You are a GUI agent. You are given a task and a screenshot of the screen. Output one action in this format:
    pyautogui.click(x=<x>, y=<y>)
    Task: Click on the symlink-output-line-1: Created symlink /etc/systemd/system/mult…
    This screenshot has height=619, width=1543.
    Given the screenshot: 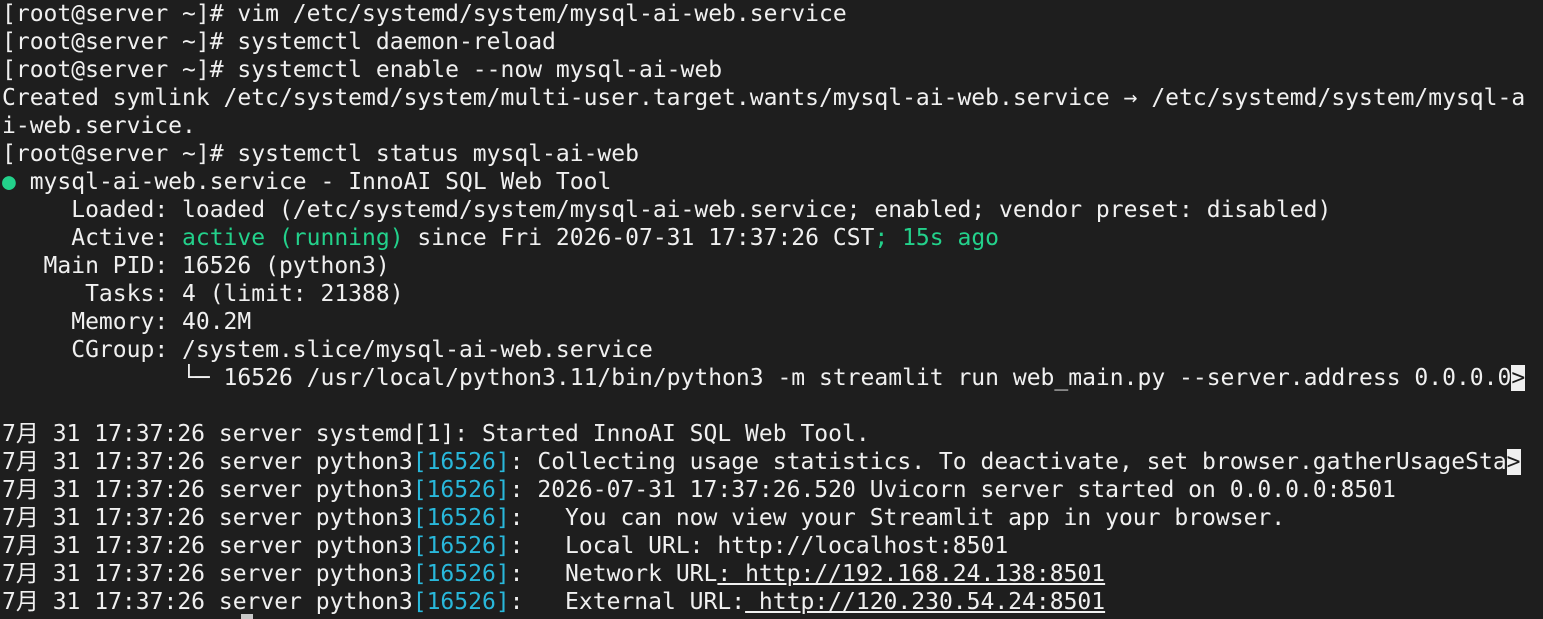 What is the action you would take?
    pyautogui.click(x=764, y=98)
    